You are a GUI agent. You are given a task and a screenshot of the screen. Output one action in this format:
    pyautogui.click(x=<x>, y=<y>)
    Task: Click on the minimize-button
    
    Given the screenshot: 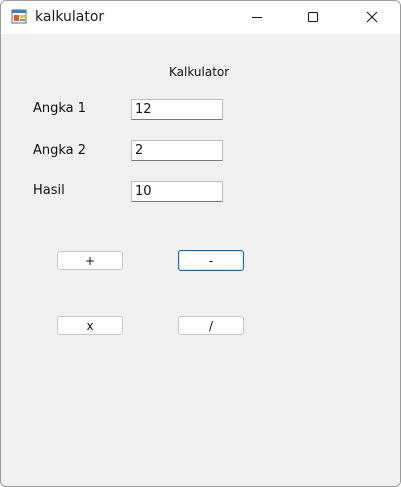 What is the action you would take?
    pyautogui.click(x=257, y=17)
    